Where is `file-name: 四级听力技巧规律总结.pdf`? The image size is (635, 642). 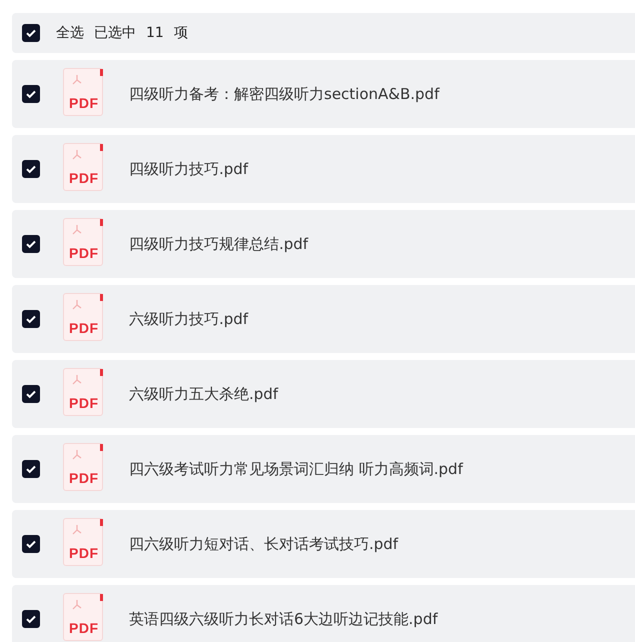
file-name: 四级听力技巧规律总结.pdf is located at coordinates (218, 244).